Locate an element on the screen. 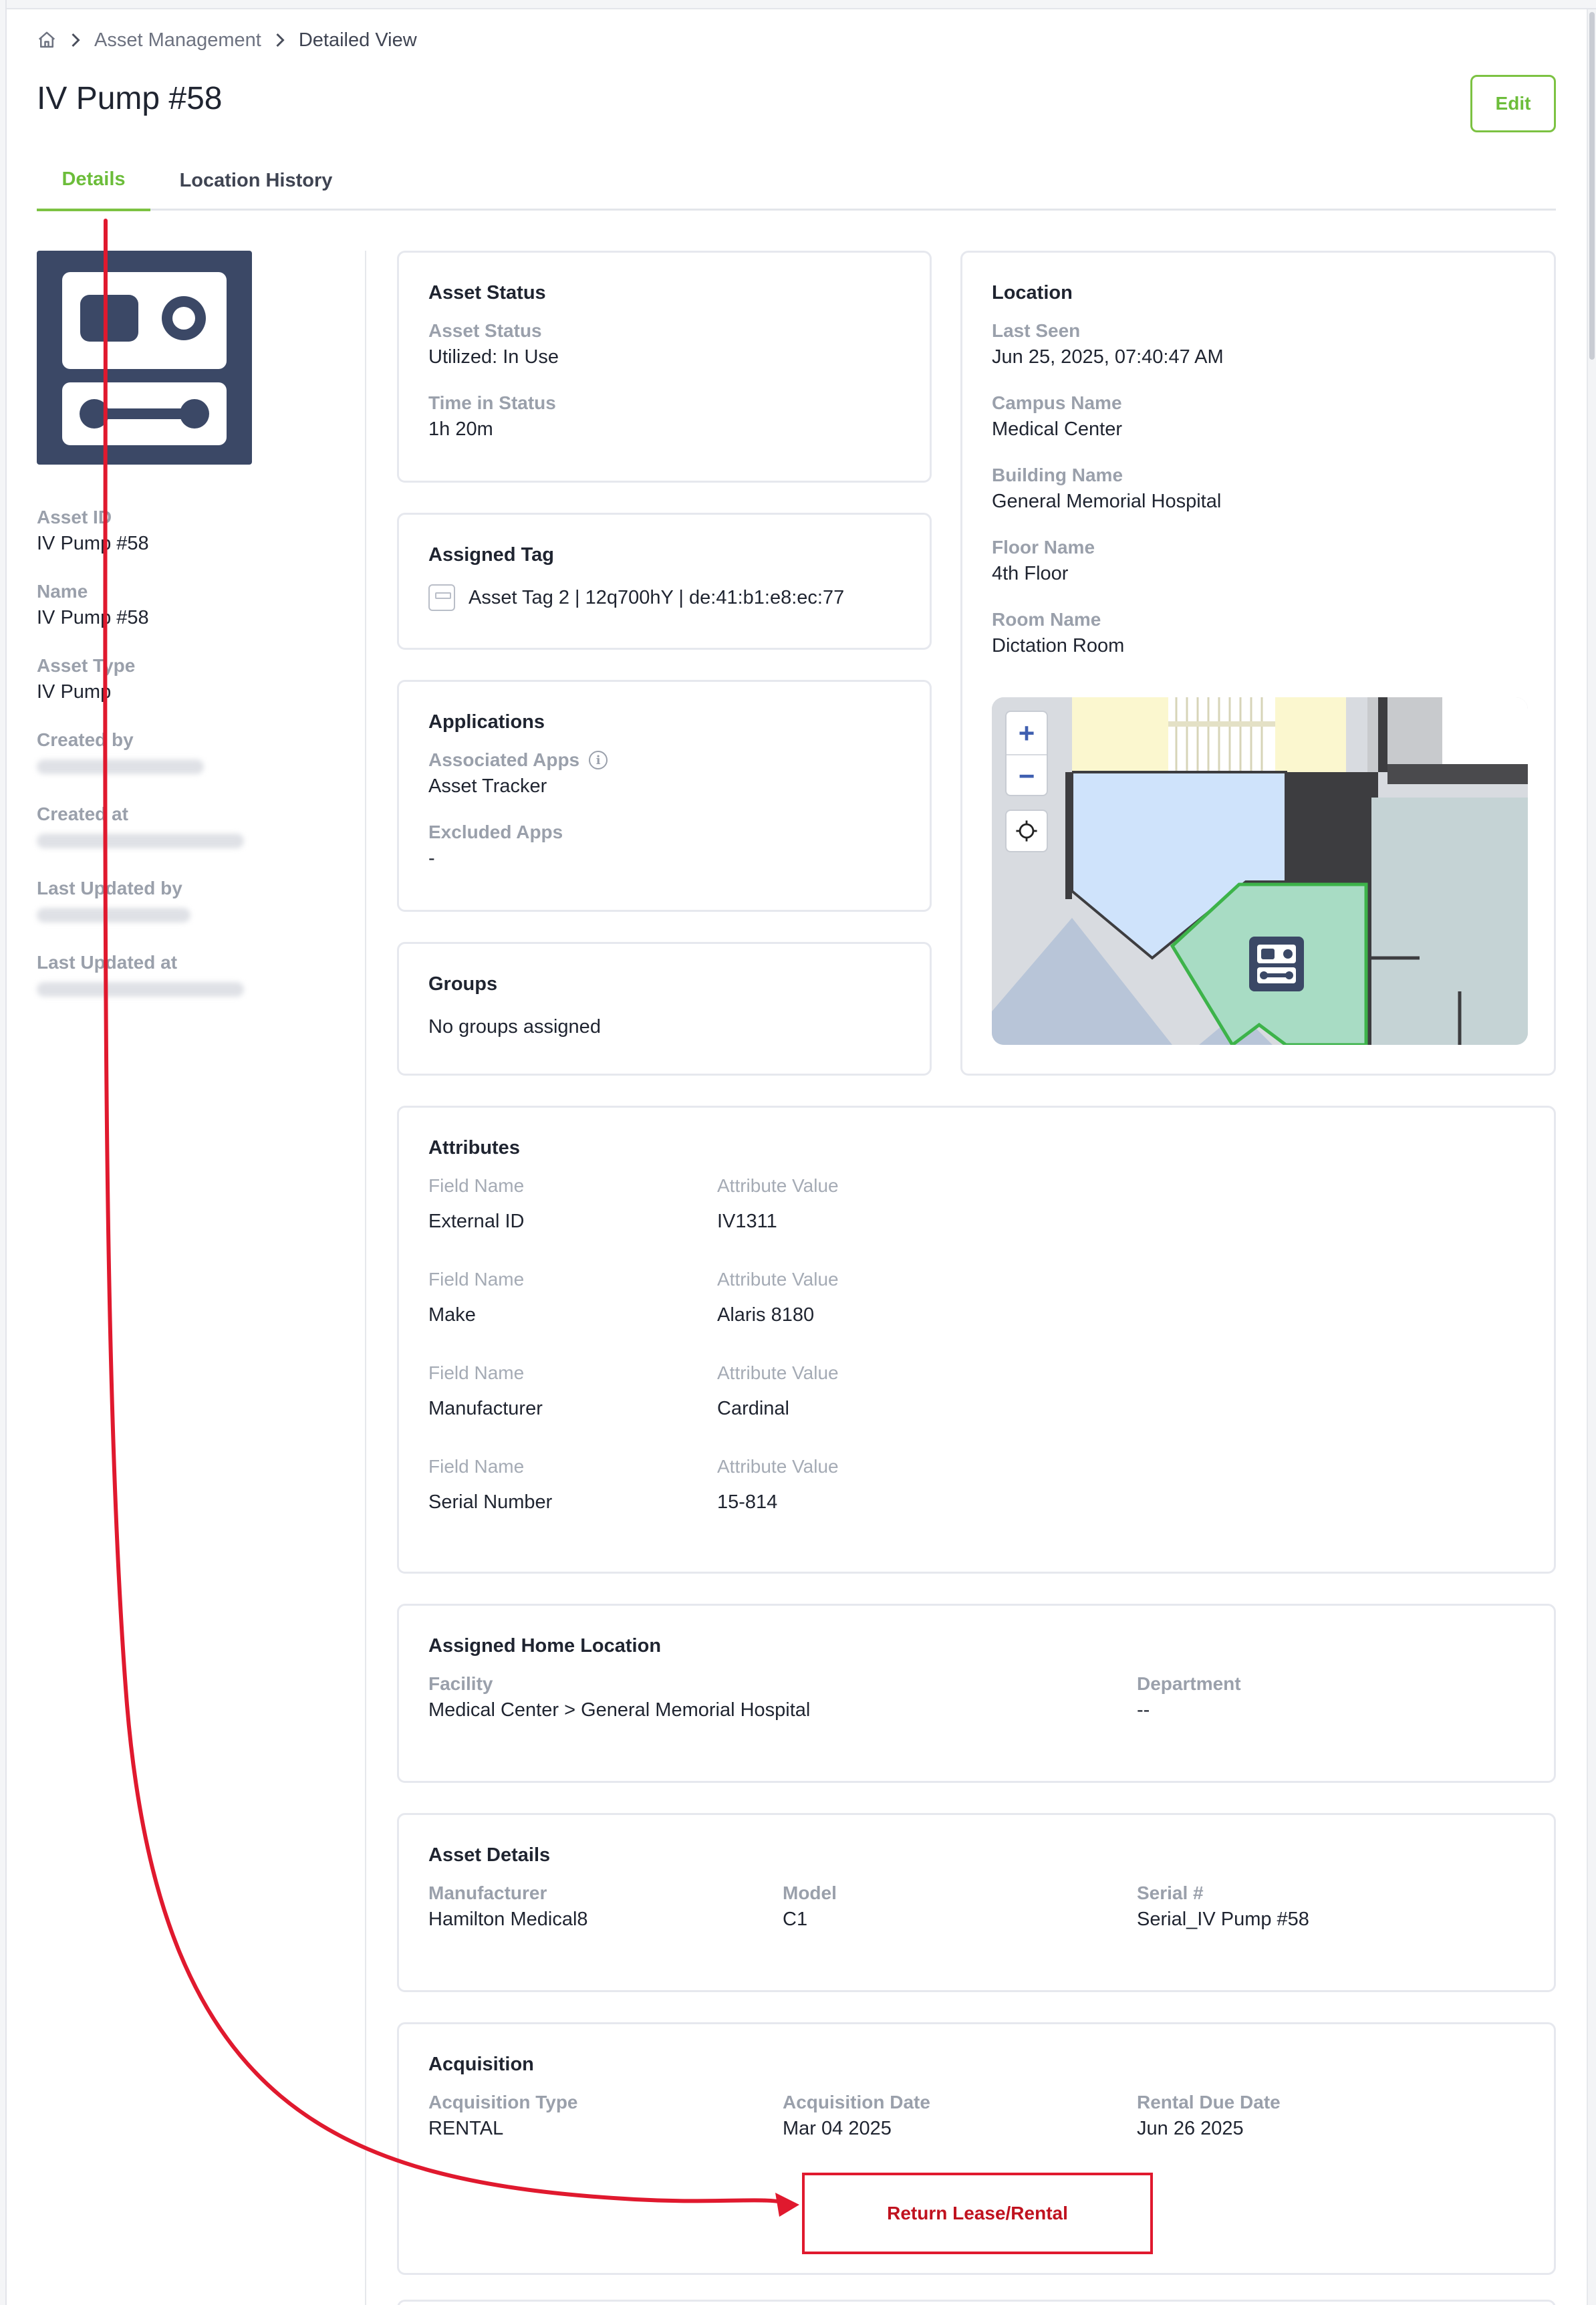 The width and height of the screenshot is (1596, 2305). field-last-updated-at: Last Updated at . is located at coordinates (177, 987).